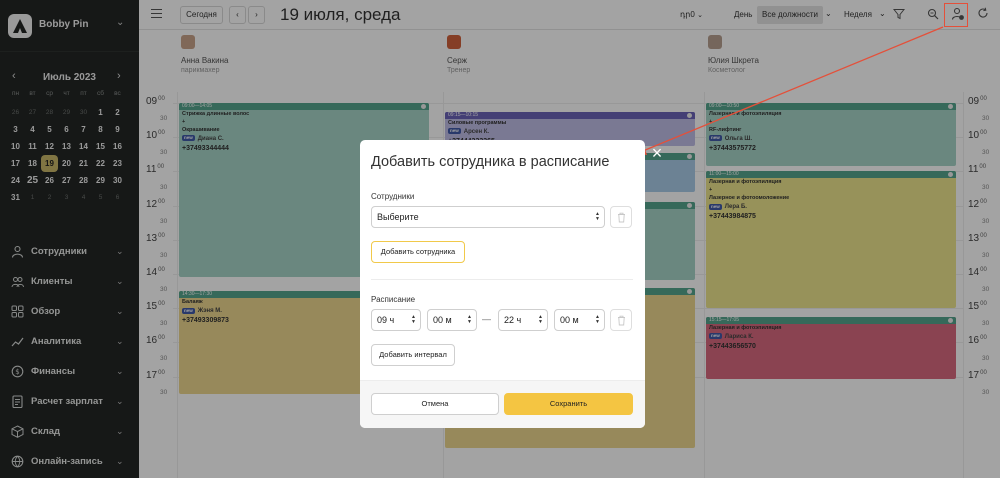 This screenshot has width=1000, height=478. Describe the element at coordinates (413, 355) in the screenshot. I see `add-interval-button: Добавить интервал` at that location.